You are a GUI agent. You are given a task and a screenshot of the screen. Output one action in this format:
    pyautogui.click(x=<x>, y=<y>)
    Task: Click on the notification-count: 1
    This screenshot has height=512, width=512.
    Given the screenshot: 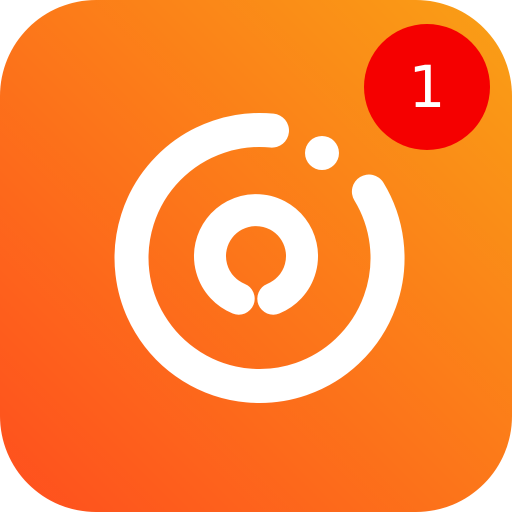 What is the action you would take?
    pyautogui.click(x=427, y=87)
    